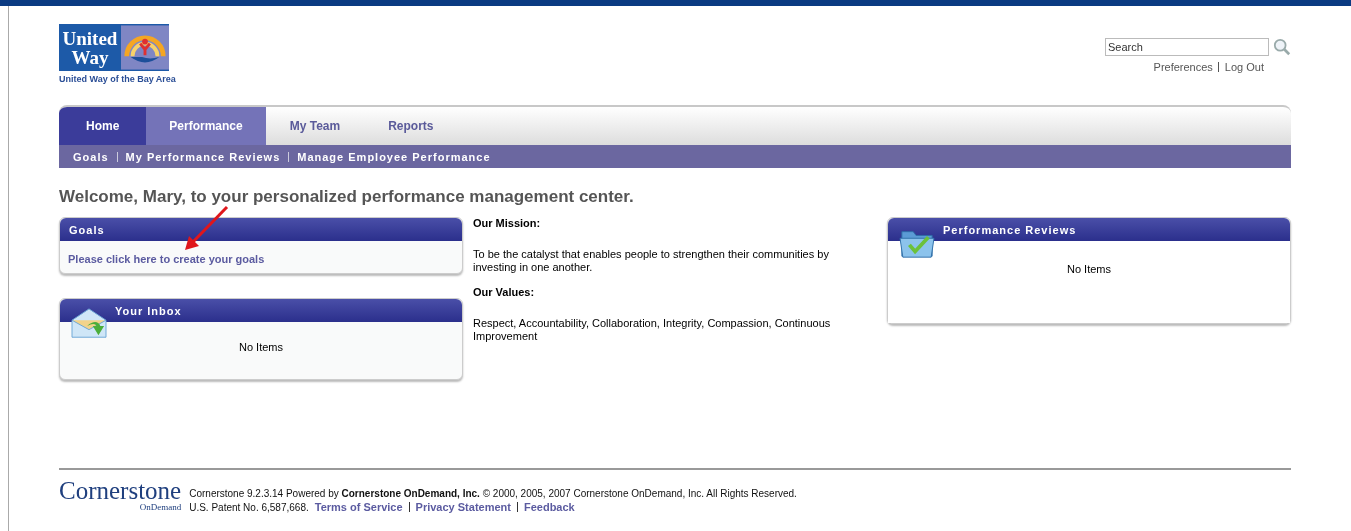  Describe the element at coordinates (103, 126) in the screenshot. I see `nav-tab: Home` at that location.